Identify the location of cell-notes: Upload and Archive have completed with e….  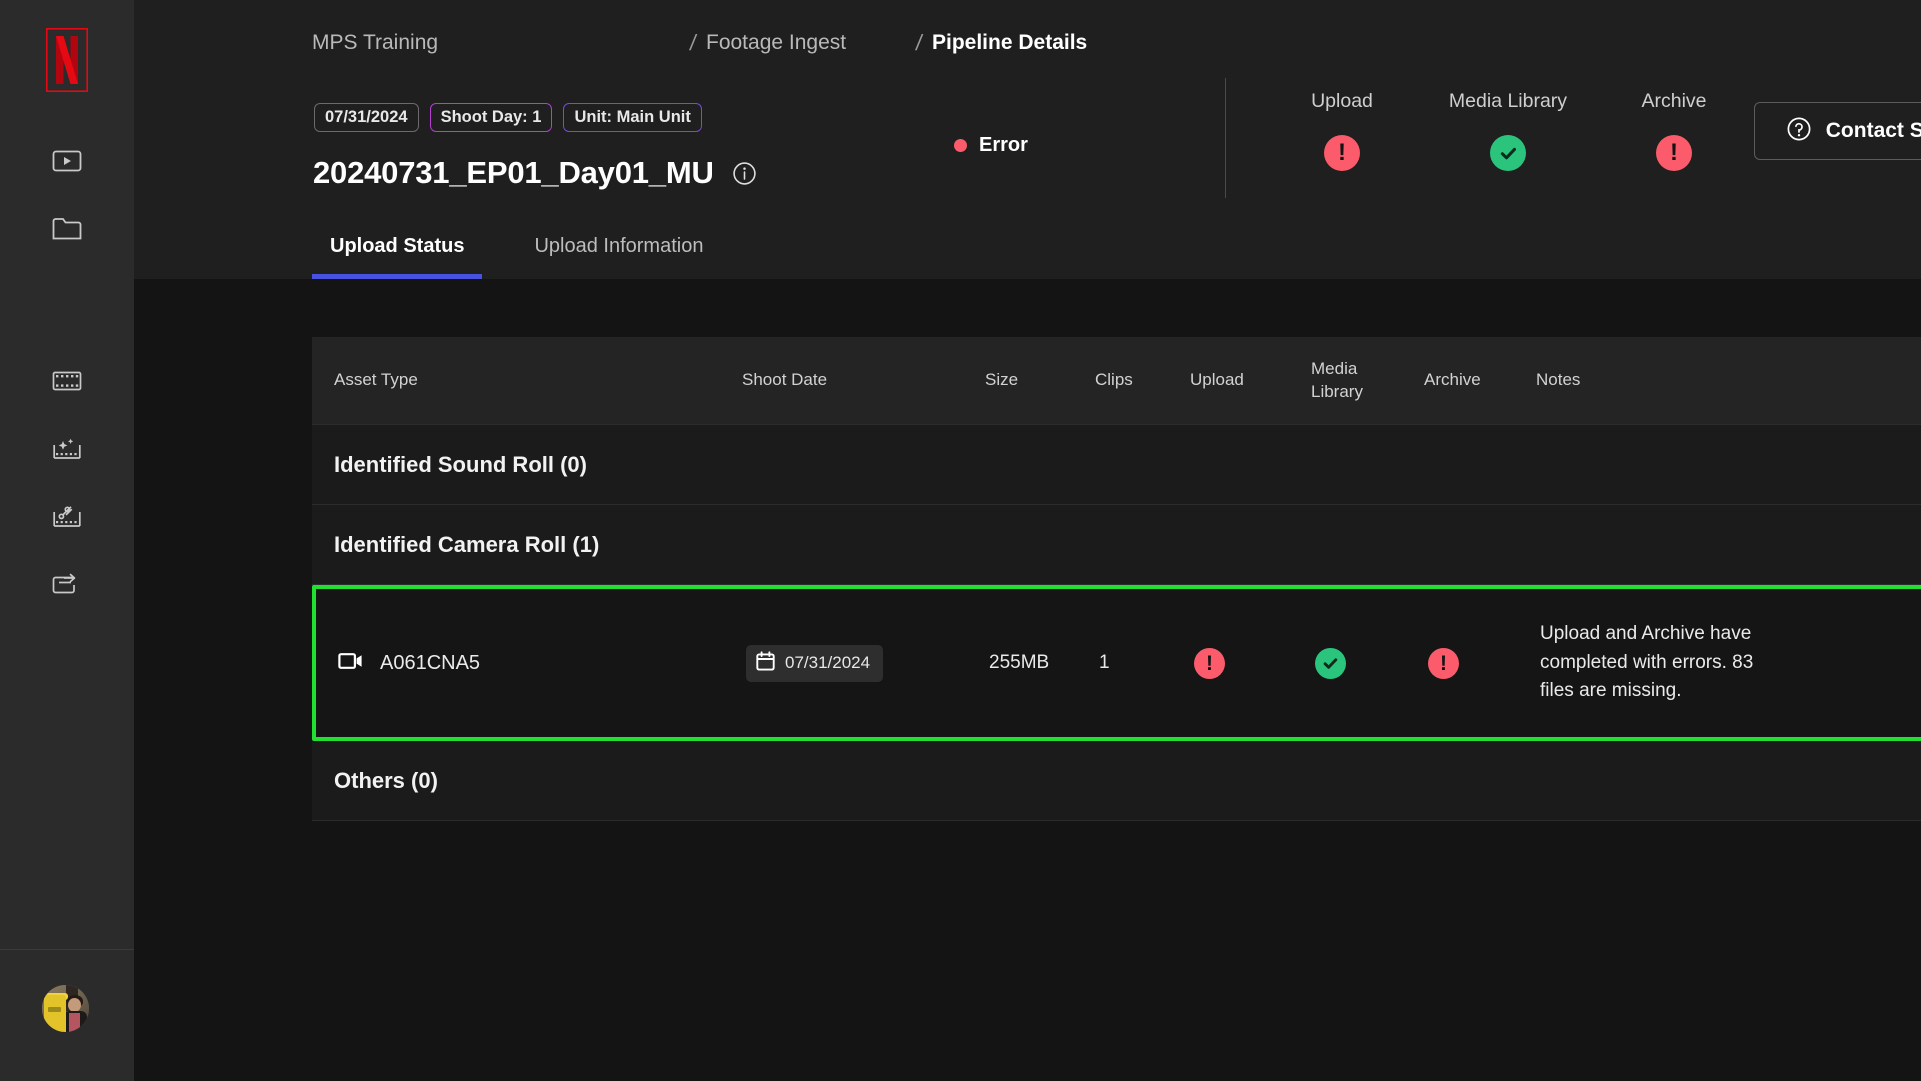
(1647, 662).